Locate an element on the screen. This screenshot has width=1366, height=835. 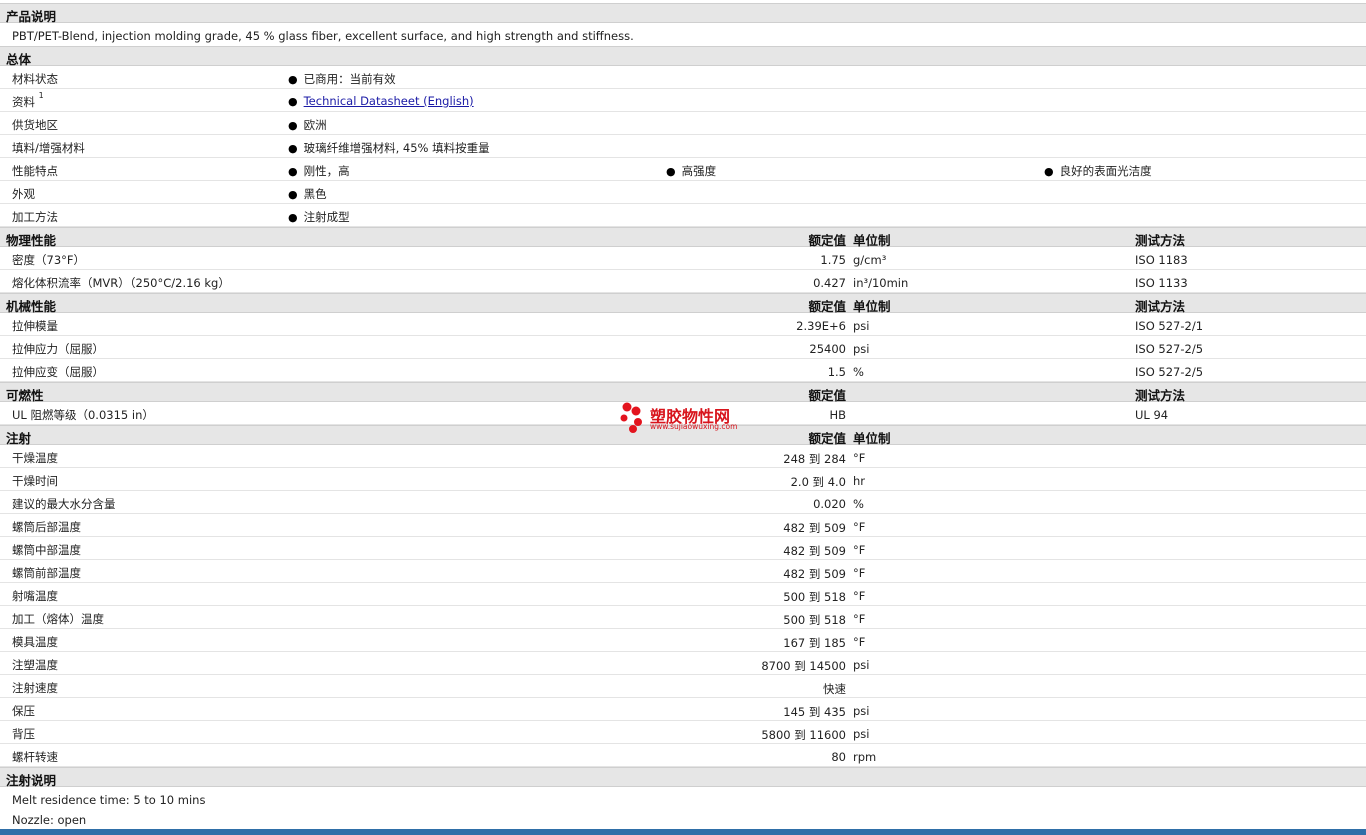
property-row: 密度（73°F） 1.75 g/cm³ ISO 1183 is located at coordinates (683, 258).